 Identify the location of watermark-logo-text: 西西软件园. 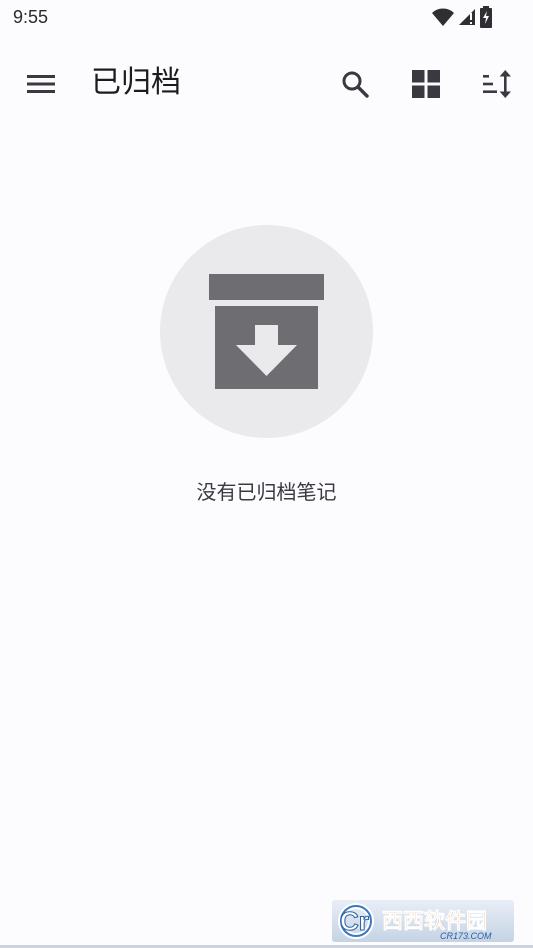
(434, 921).